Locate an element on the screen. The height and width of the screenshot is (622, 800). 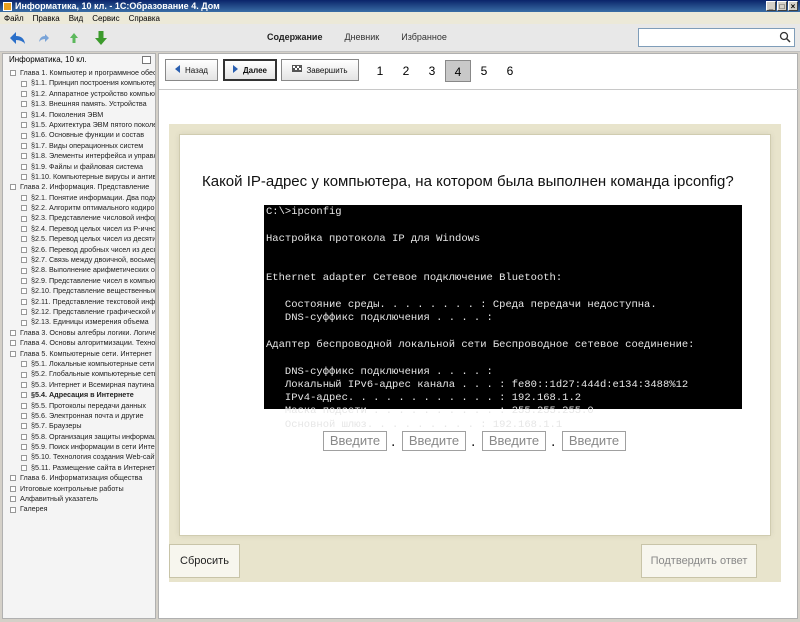
tree-section-item: §5.3. Интернет и Всемирная паутина is located at coordinates (79, 385).